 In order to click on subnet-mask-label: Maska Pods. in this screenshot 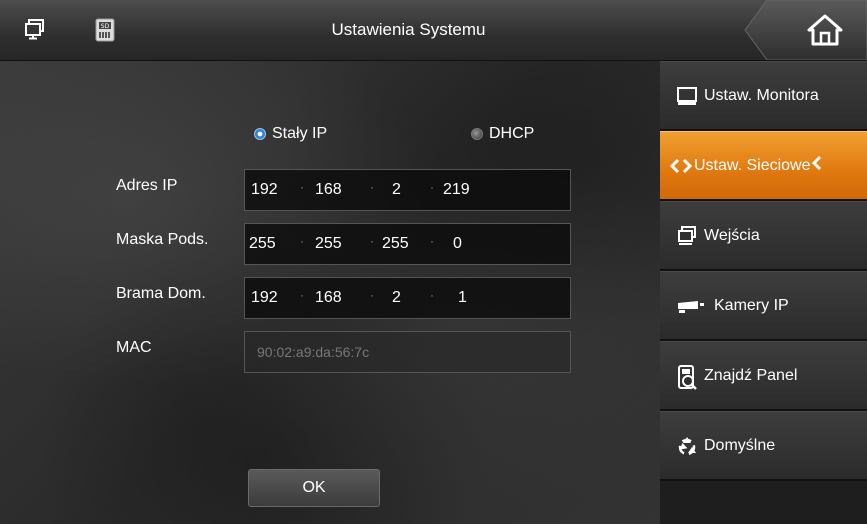, I will do `click(162, 239)`.